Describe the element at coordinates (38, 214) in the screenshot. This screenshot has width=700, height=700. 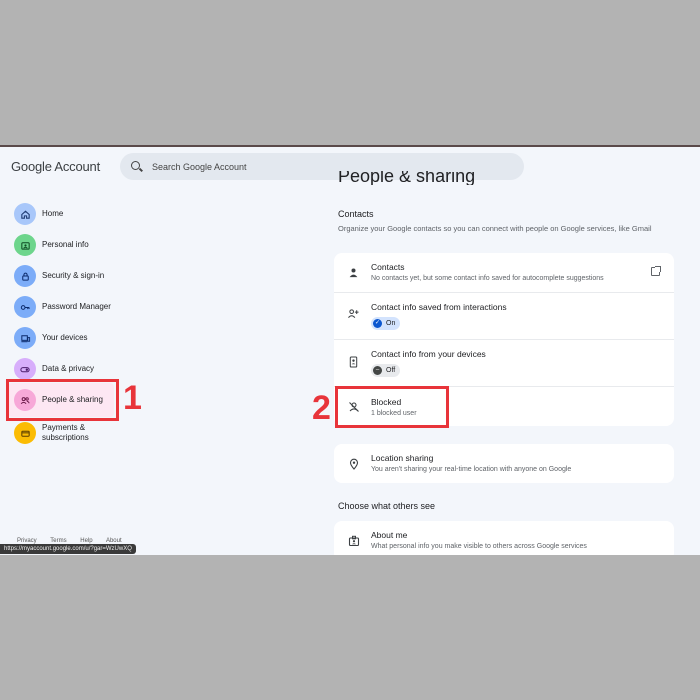
I see `sidebar-item-home: Home` at that location.